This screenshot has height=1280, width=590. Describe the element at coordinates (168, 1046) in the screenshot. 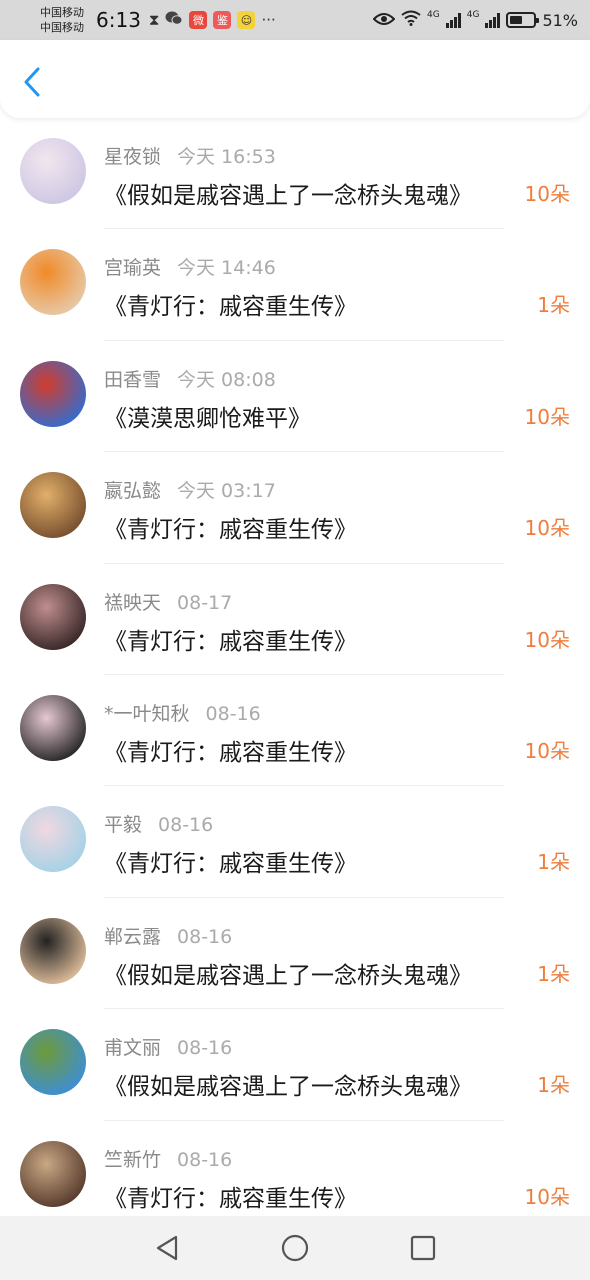

I see `item-meta: 甫文丽 08-16` at that location.